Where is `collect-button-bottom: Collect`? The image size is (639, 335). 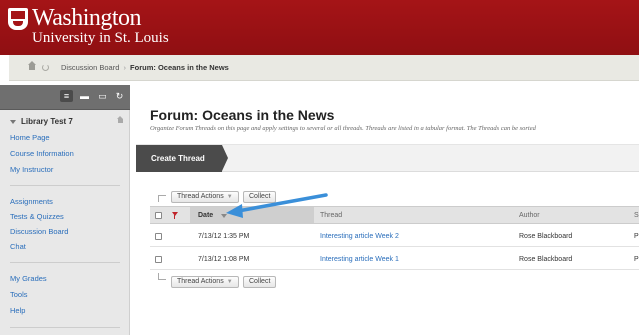
collect-button-bottom: Collect is located at coordinates (260, 282).